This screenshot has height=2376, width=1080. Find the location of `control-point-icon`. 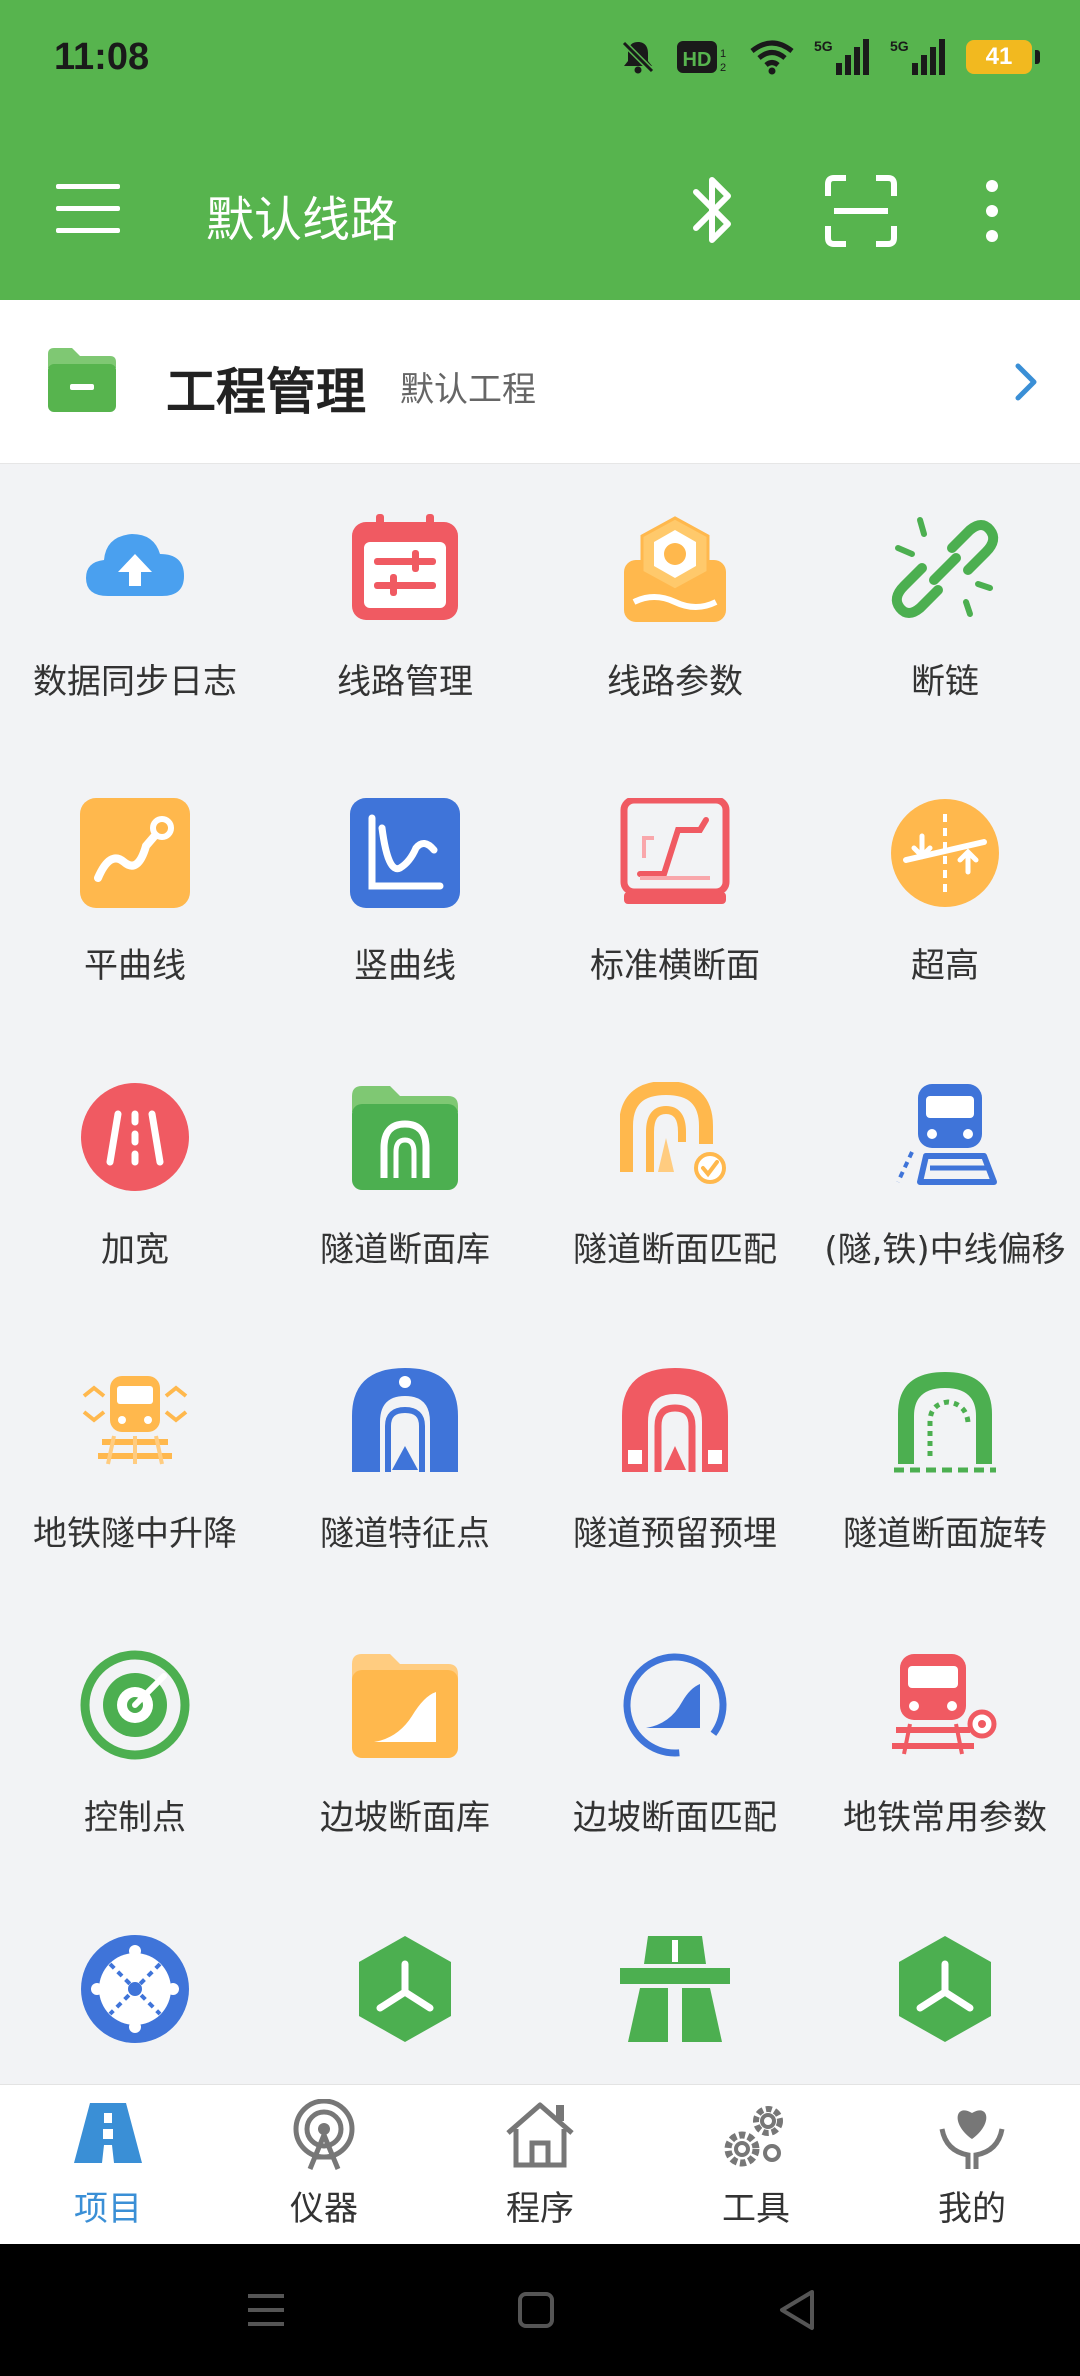

control-point-icon is located at coordinates (135, 1705).